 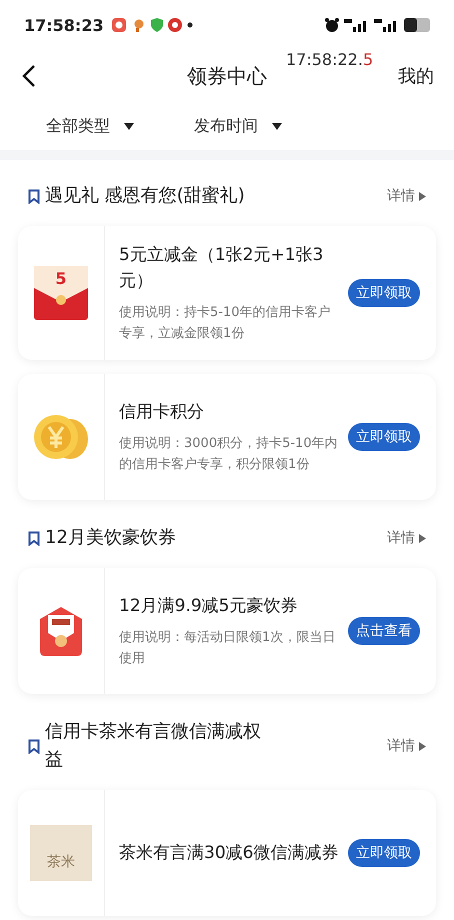 What do you see at coordinates (145, 196) in the screenshot?
I see `section-title: 遇见礼 感恩有您(甜蜜礼)` at bounding box center [145, 196].